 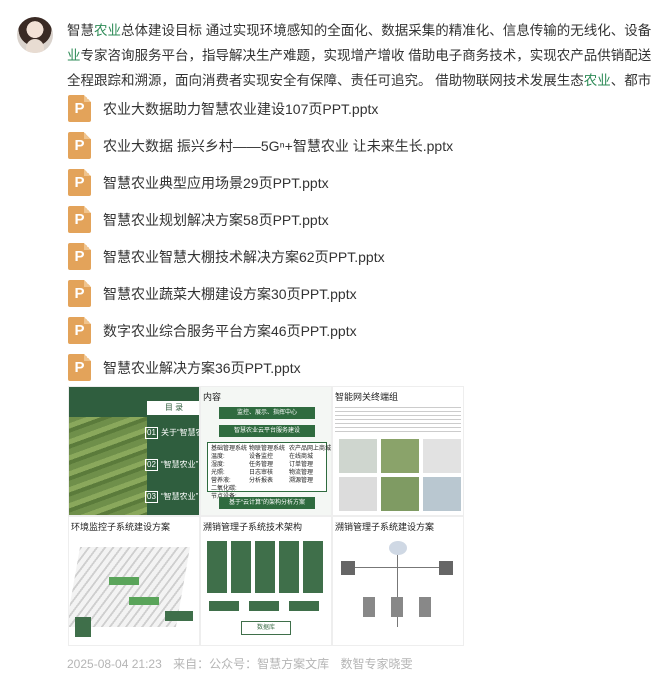 What do you see at coordinates (229, 473) in the screenshot?
I see `arch-column: 基础管理系统 温度: 湿度: 光照: 营养液: 二氧化碳: 节点设备:` at bounding box center [229, 473].